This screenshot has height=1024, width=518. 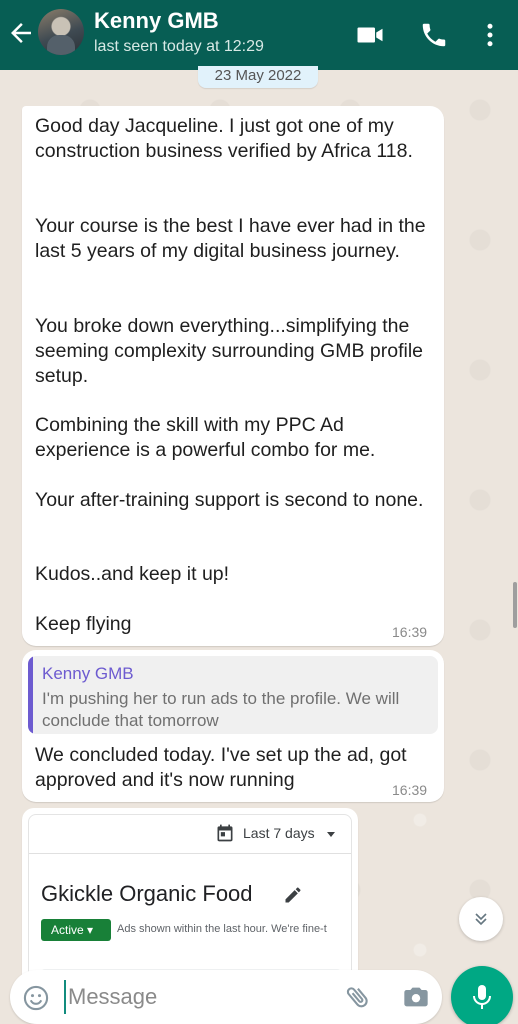 What do you see at coordinates (156, 21) in the screenshot?
I see `contact-name: Kenny GMB` at bounding box center [156, 21].